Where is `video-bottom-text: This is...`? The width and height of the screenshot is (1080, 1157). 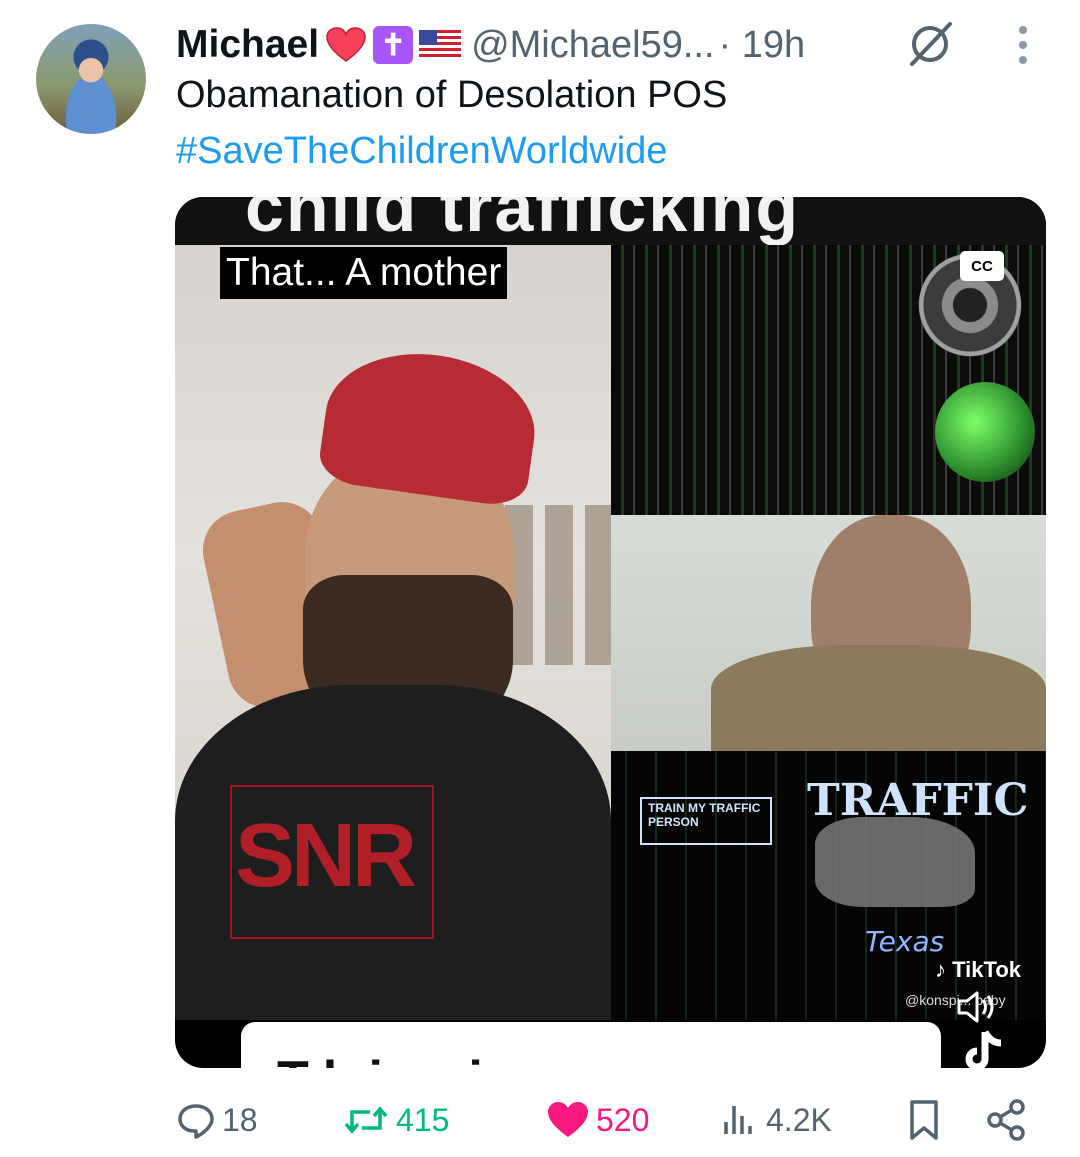
video-bottom-text: This is... is located at coordinates (451, 1059).